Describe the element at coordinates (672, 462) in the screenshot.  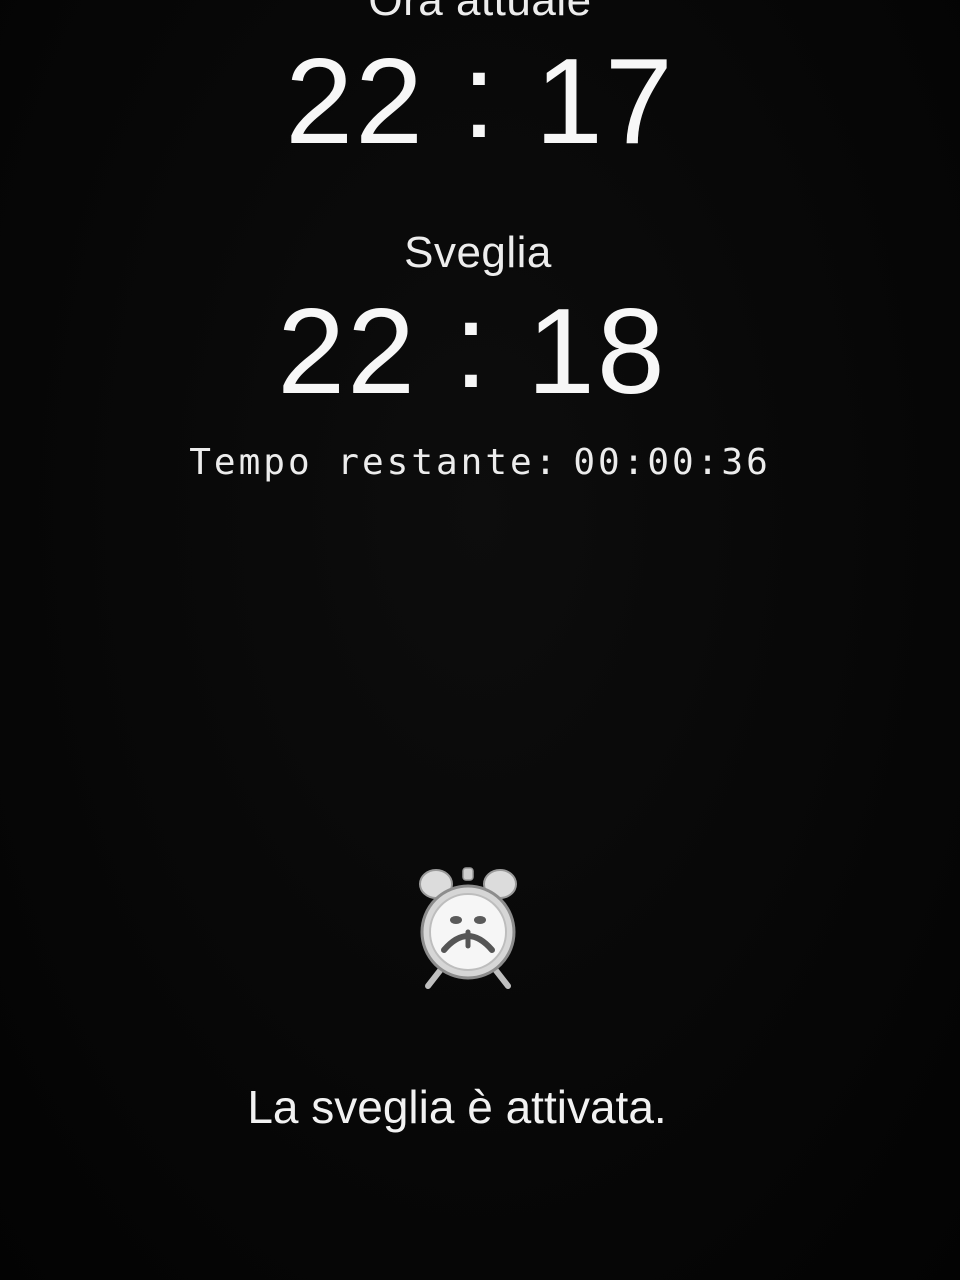
I see `time-remaining-value: 00:00:36` at that location.